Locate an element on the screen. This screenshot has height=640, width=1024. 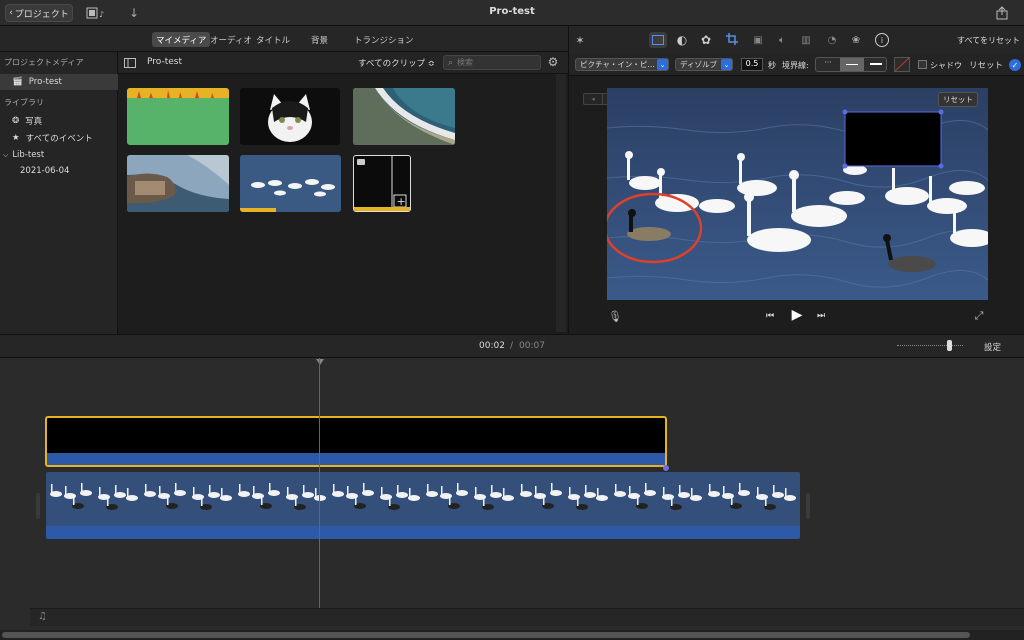
search-icon: ⌕ is located at coordinates (451, 62).